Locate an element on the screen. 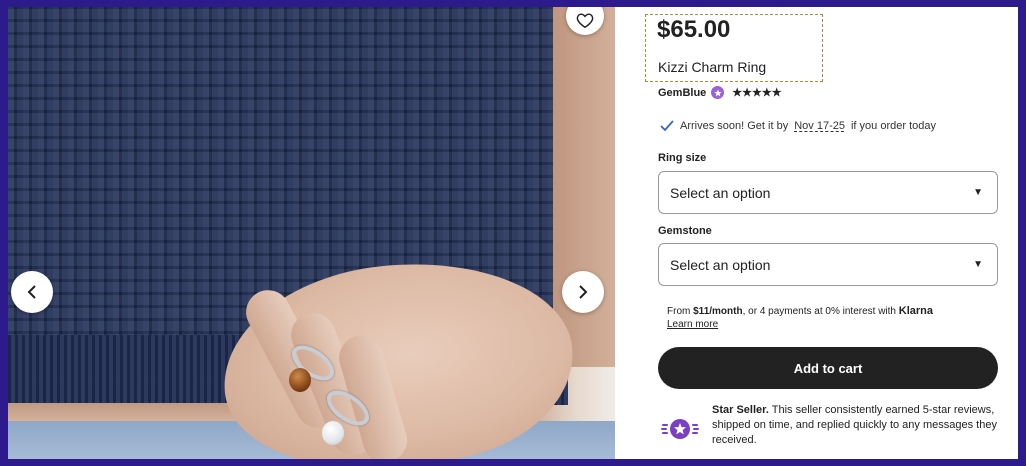  add-to-cart-button: Add to cart is located at coordinates (828, 368).